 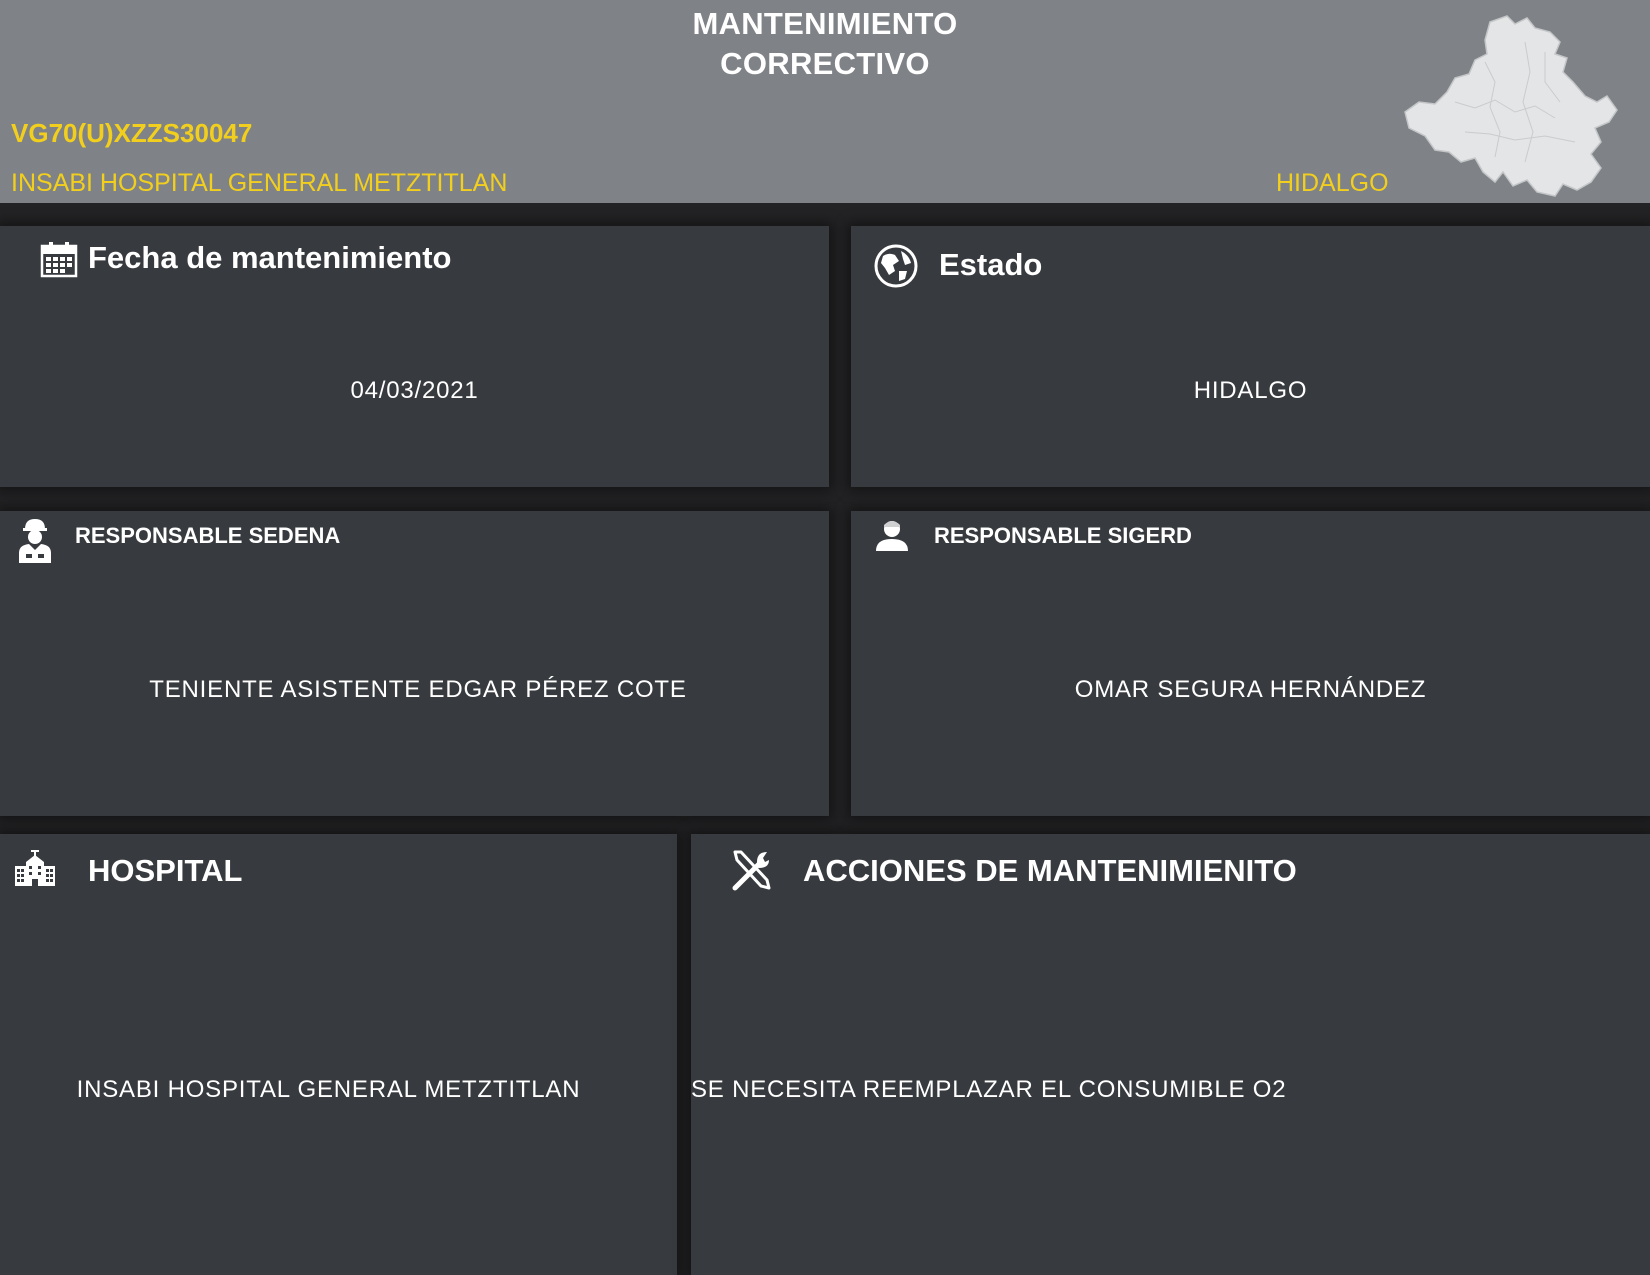 I want to click on sigerd-value: OMAR SEGURA HERNÁNDEZ, so click(x=1250, y=689).